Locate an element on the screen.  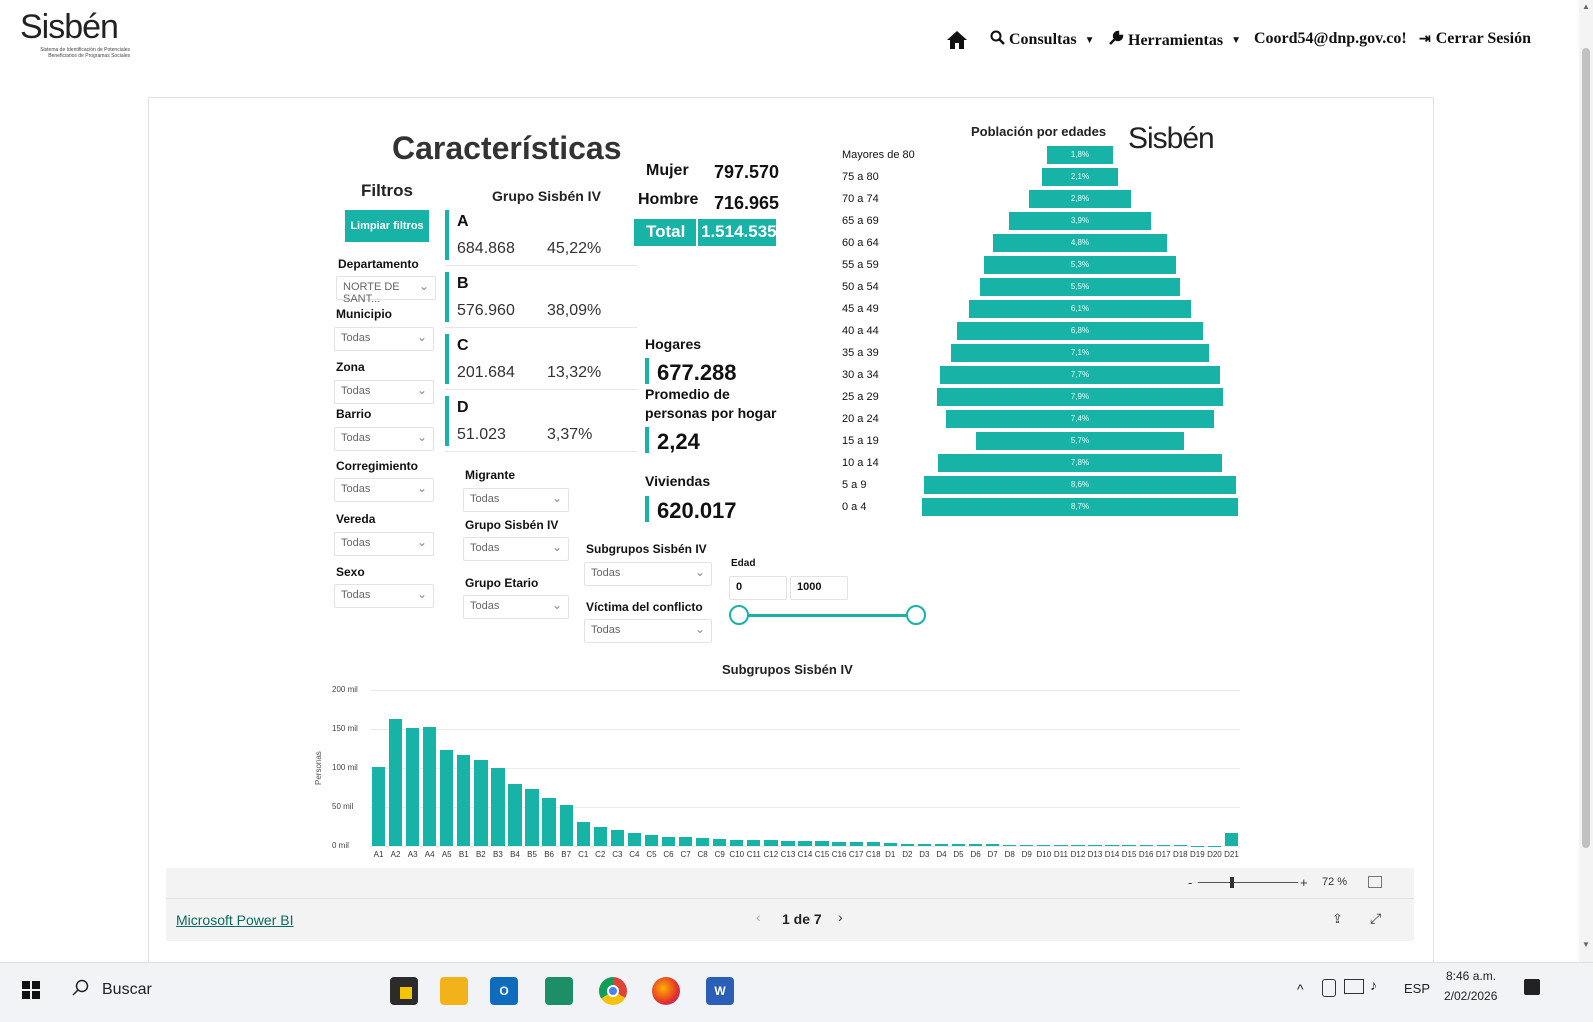
barrio-dropdown: Todas⌄ is located at coordinates (384, 439).